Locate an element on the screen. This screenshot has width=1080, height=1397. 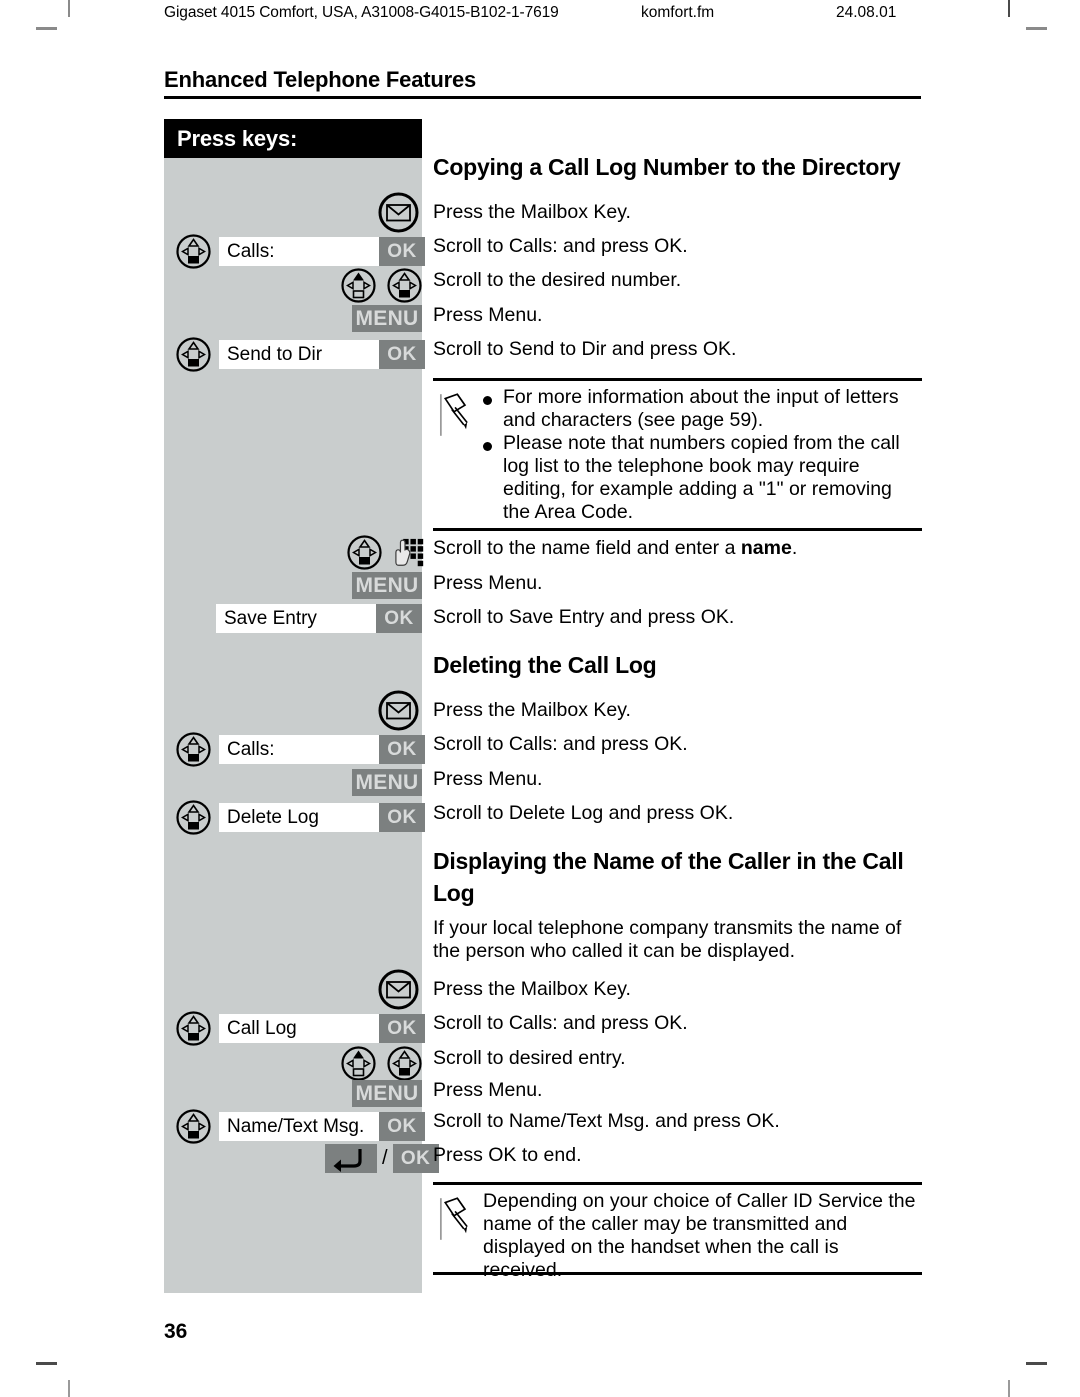
step-text: Scroll to Send to Dir and press OK. is located at coordinates (585, 349).